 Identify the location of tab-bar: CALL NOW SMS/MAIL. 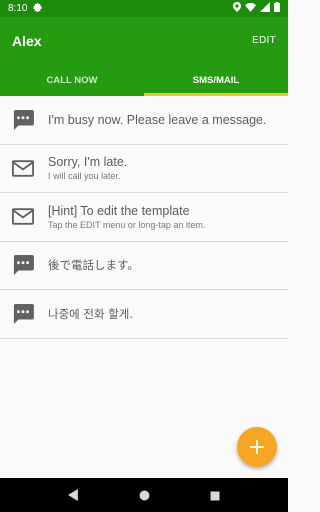
(144, 80).